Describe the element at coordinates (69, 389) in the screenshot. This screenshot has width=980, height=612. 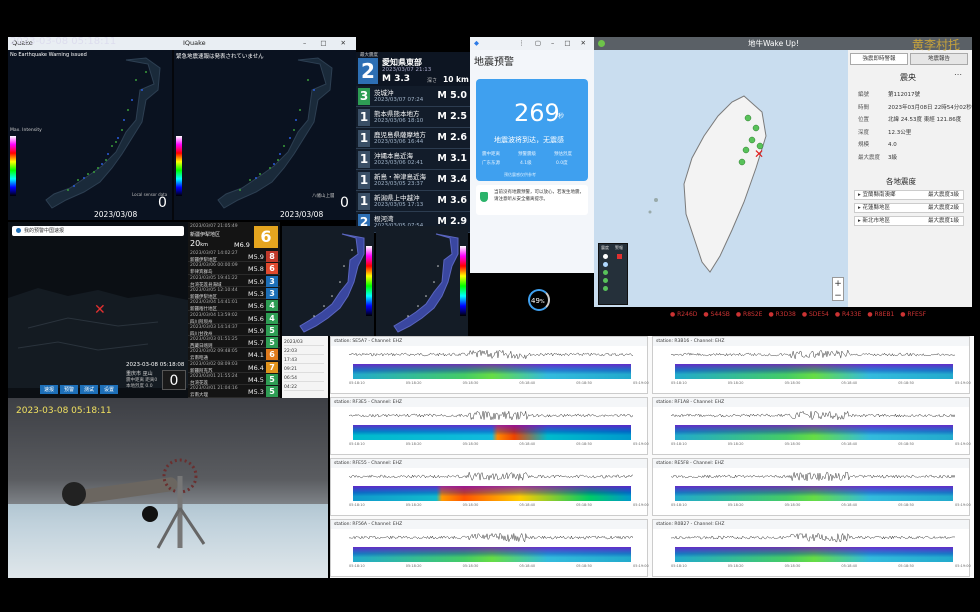
I see `button-yujing: 预警` at that location.